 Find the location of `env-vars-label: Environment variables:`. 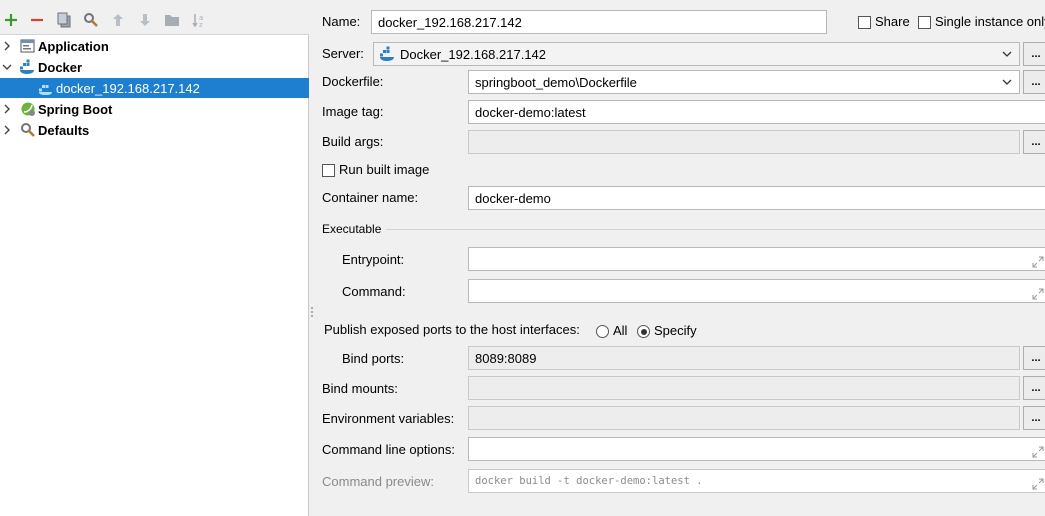

env-vars-label: Environment variables: is located at coordinates (388, 418).